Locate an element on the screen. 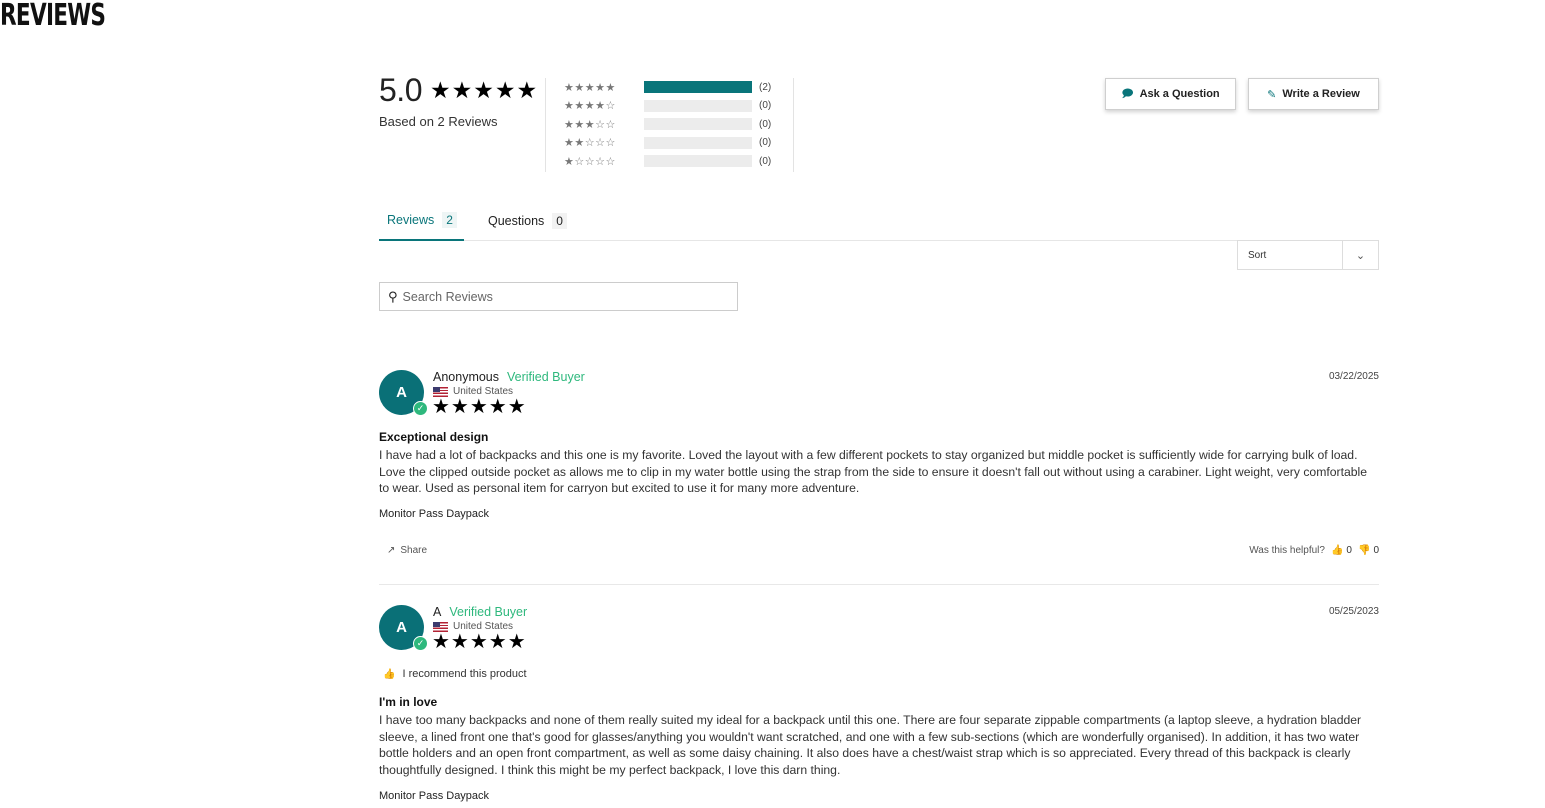  tab-questions-label: Questions is located at coordinates (516, 220).